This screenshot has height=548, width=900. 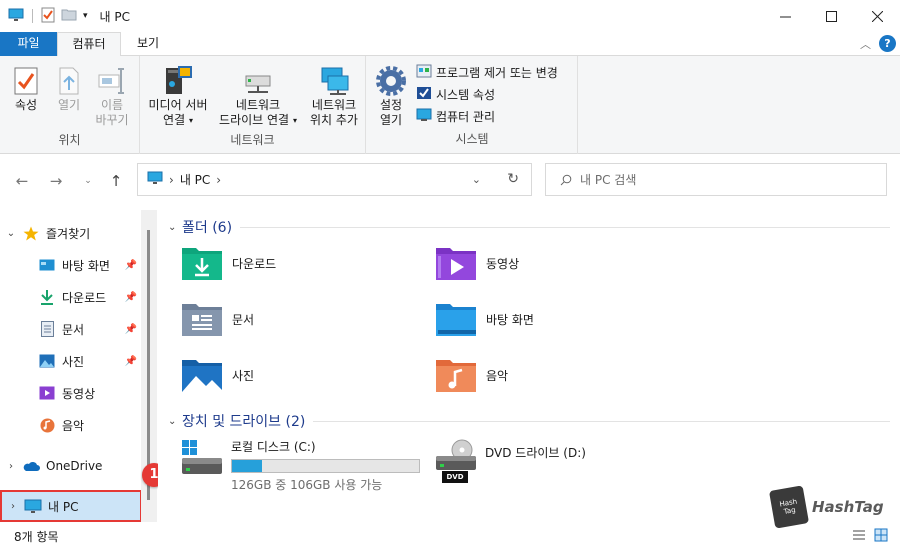 What do you see at coordinates (513, 179) in the screenshot?
I see `refresh-icon: ↻` at bounding box center [513, 179].